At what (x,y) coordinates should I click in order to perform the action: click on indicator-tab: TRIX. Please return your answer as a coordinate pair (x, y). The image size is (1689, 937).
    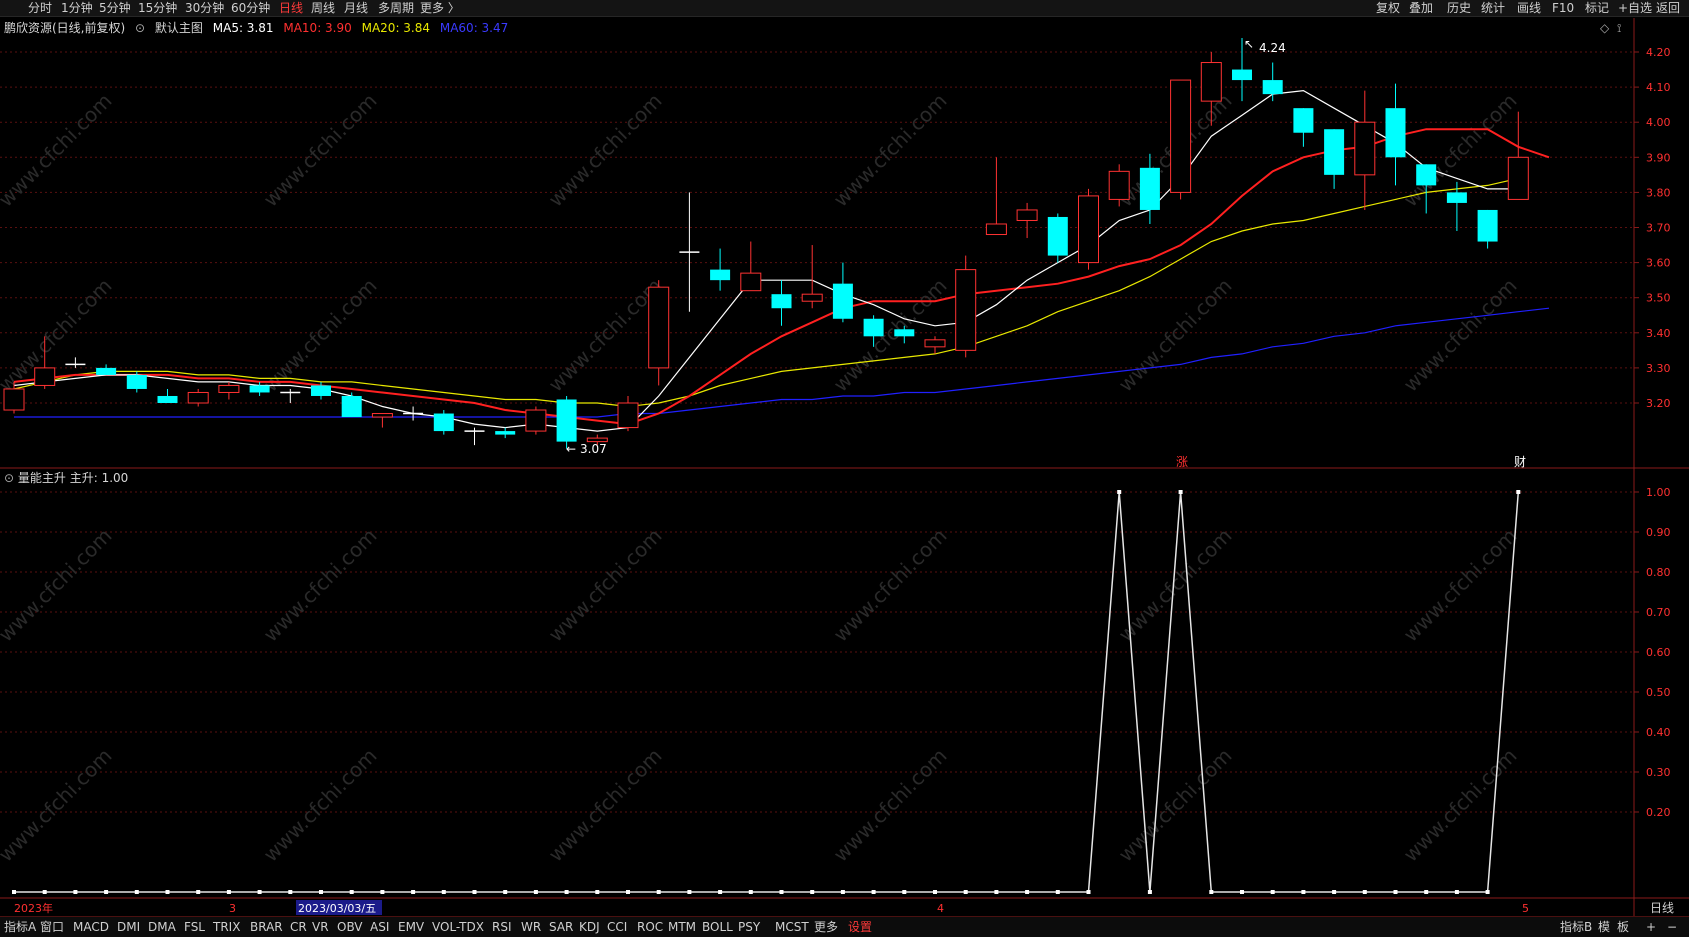
    Looking at the image, I should click on (226, 927).